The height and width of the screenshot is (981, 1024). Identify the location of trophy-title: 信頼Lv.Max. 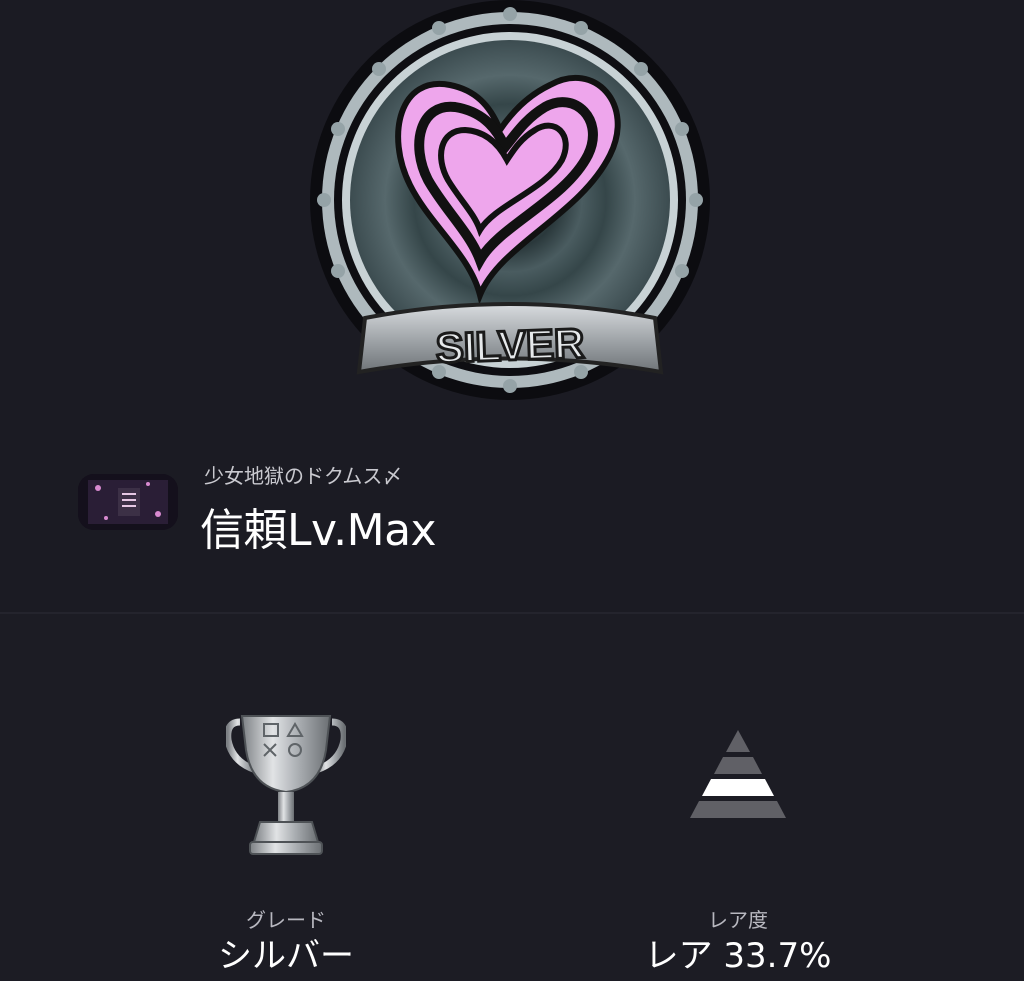
(318, 530).